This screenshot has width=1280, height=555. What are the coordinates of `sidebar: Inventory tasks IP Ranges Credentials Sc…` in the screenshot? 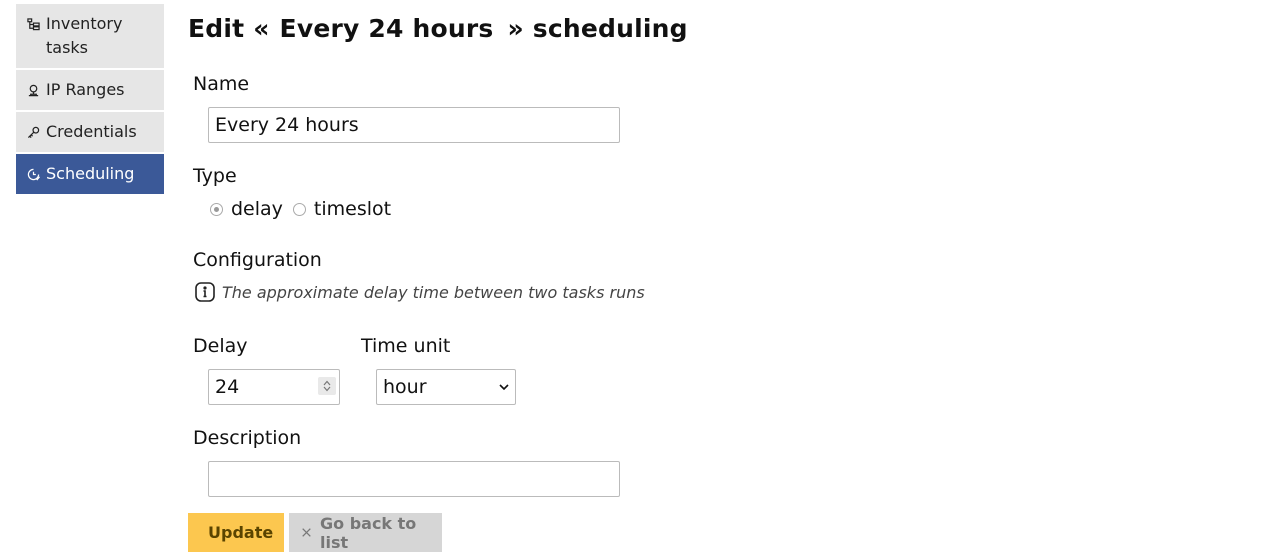 It's located at (90, 100).